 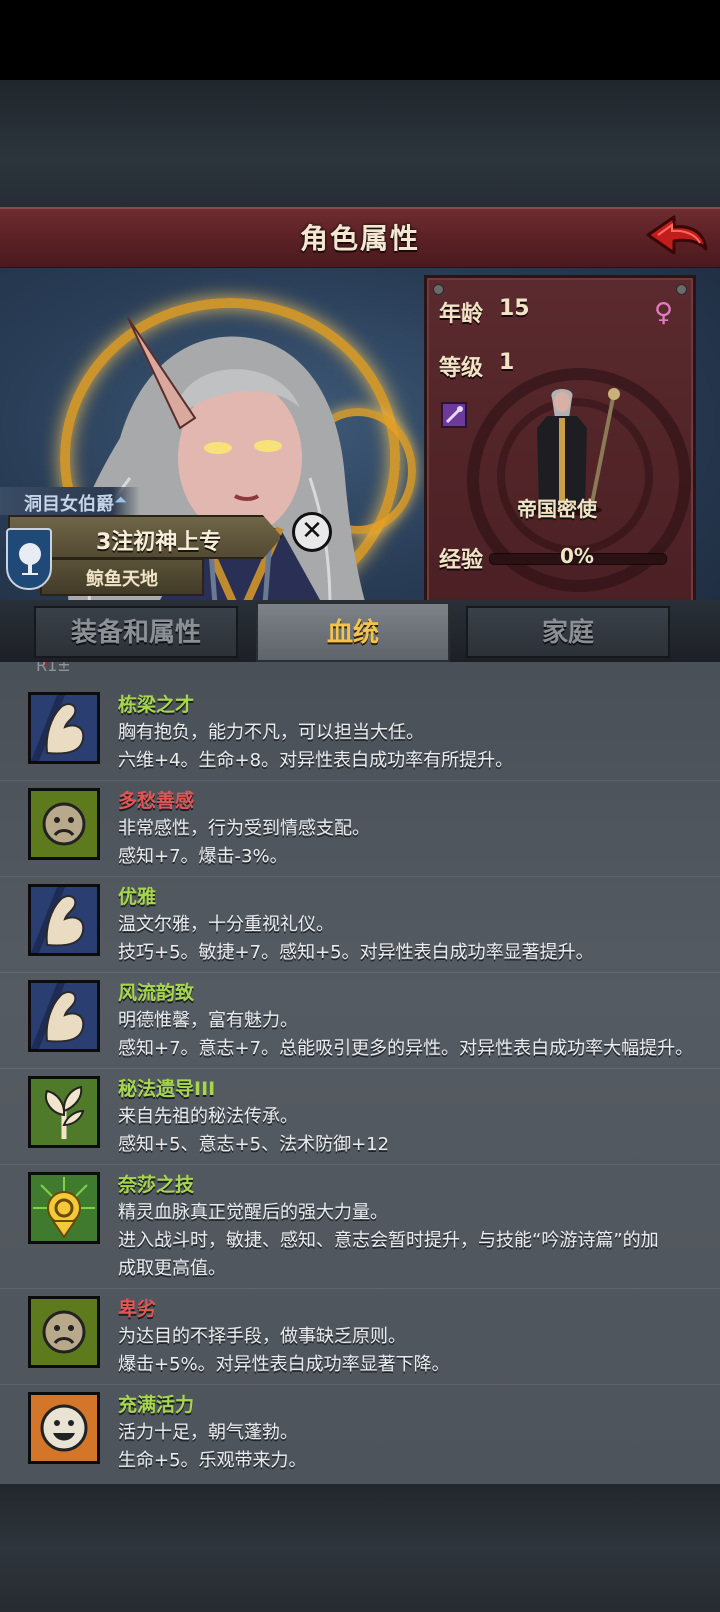 I want to click on trait-name: 栋梁之才, so click(x=156, y=705).